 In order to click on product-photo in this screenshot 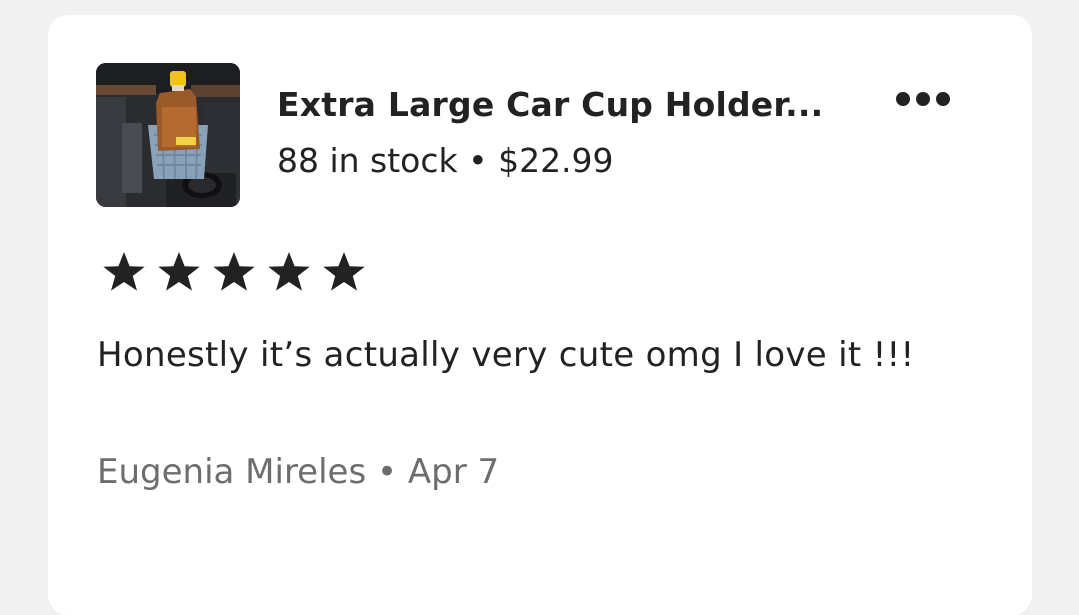, I will do `click(168, 135)`.